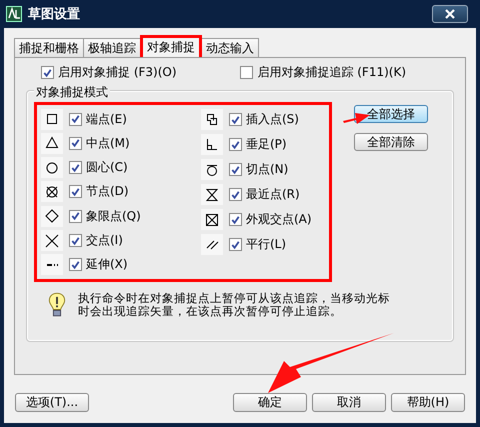 Image resolution: width=480 pixels, height=427 pixels. I want to click on tab: 对象捕捉, so click(171, 46).